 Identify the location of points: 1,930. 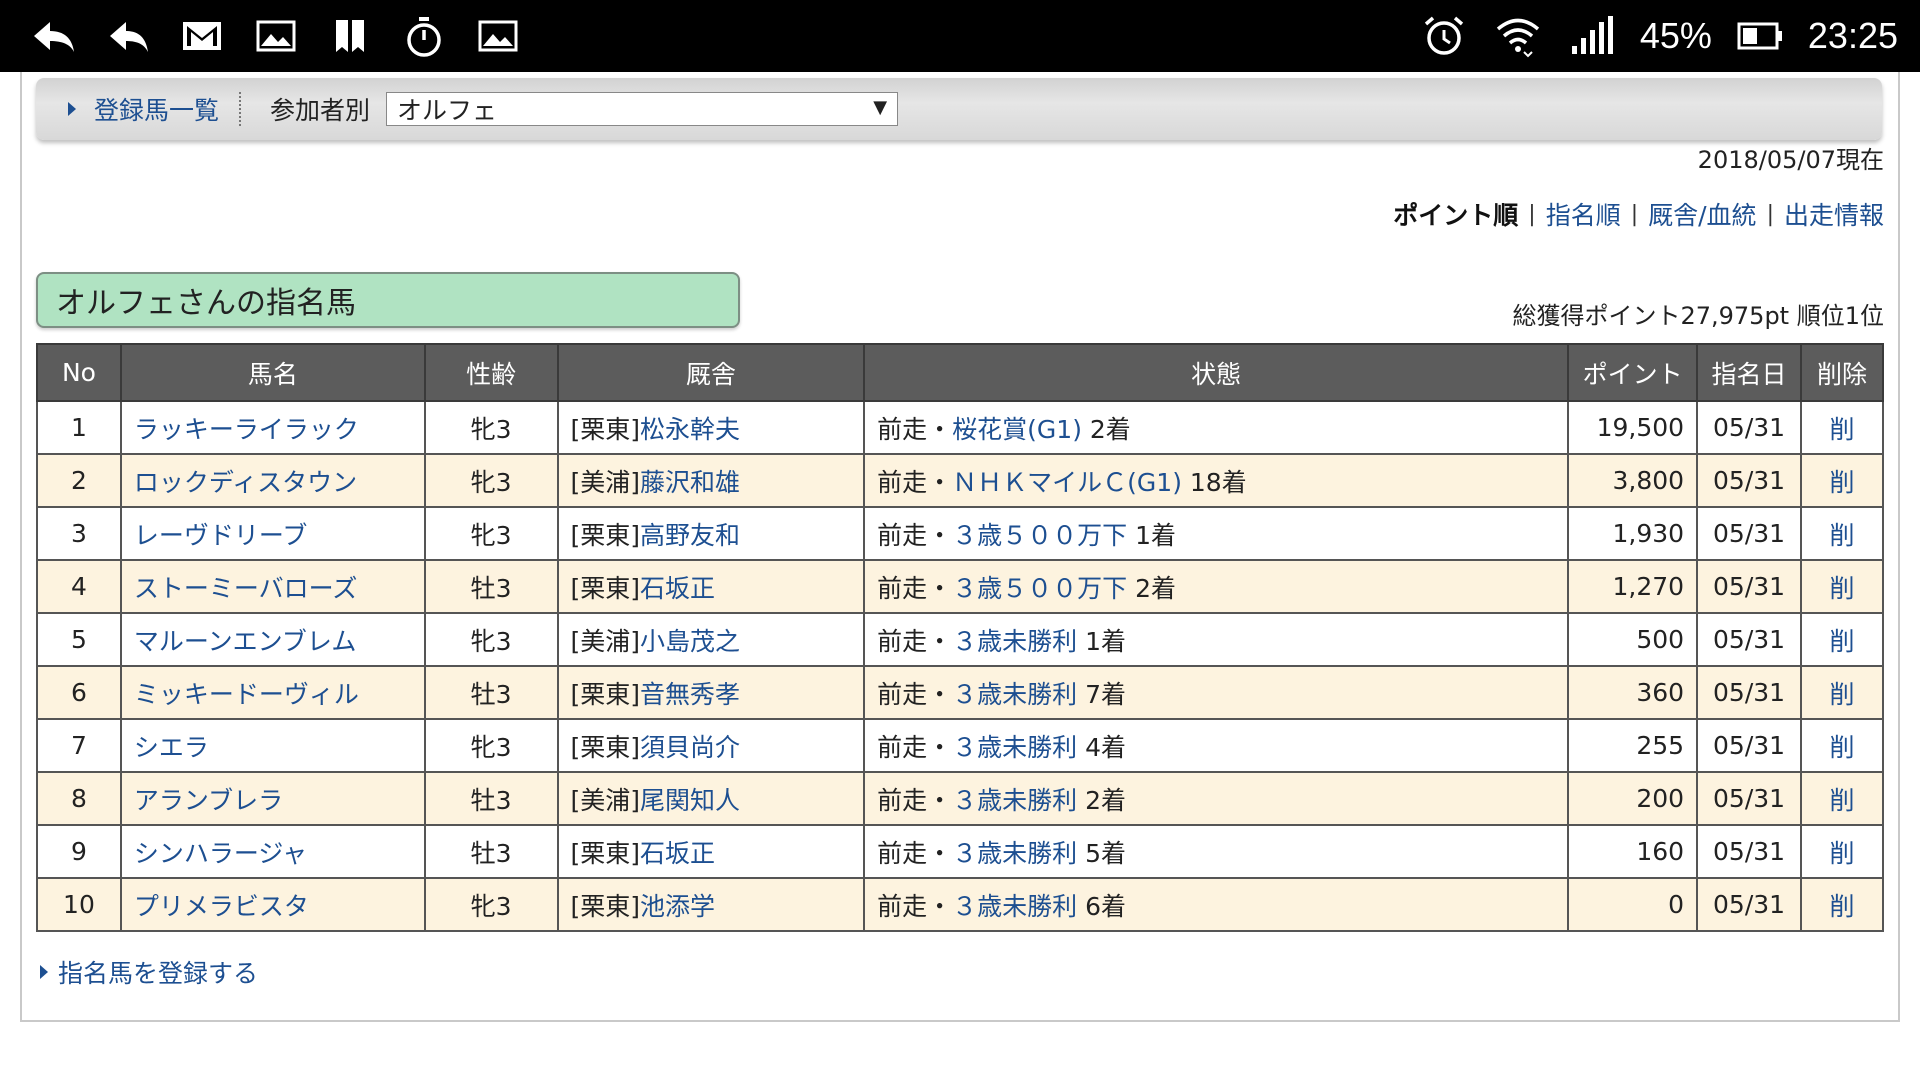
(1633, 533).